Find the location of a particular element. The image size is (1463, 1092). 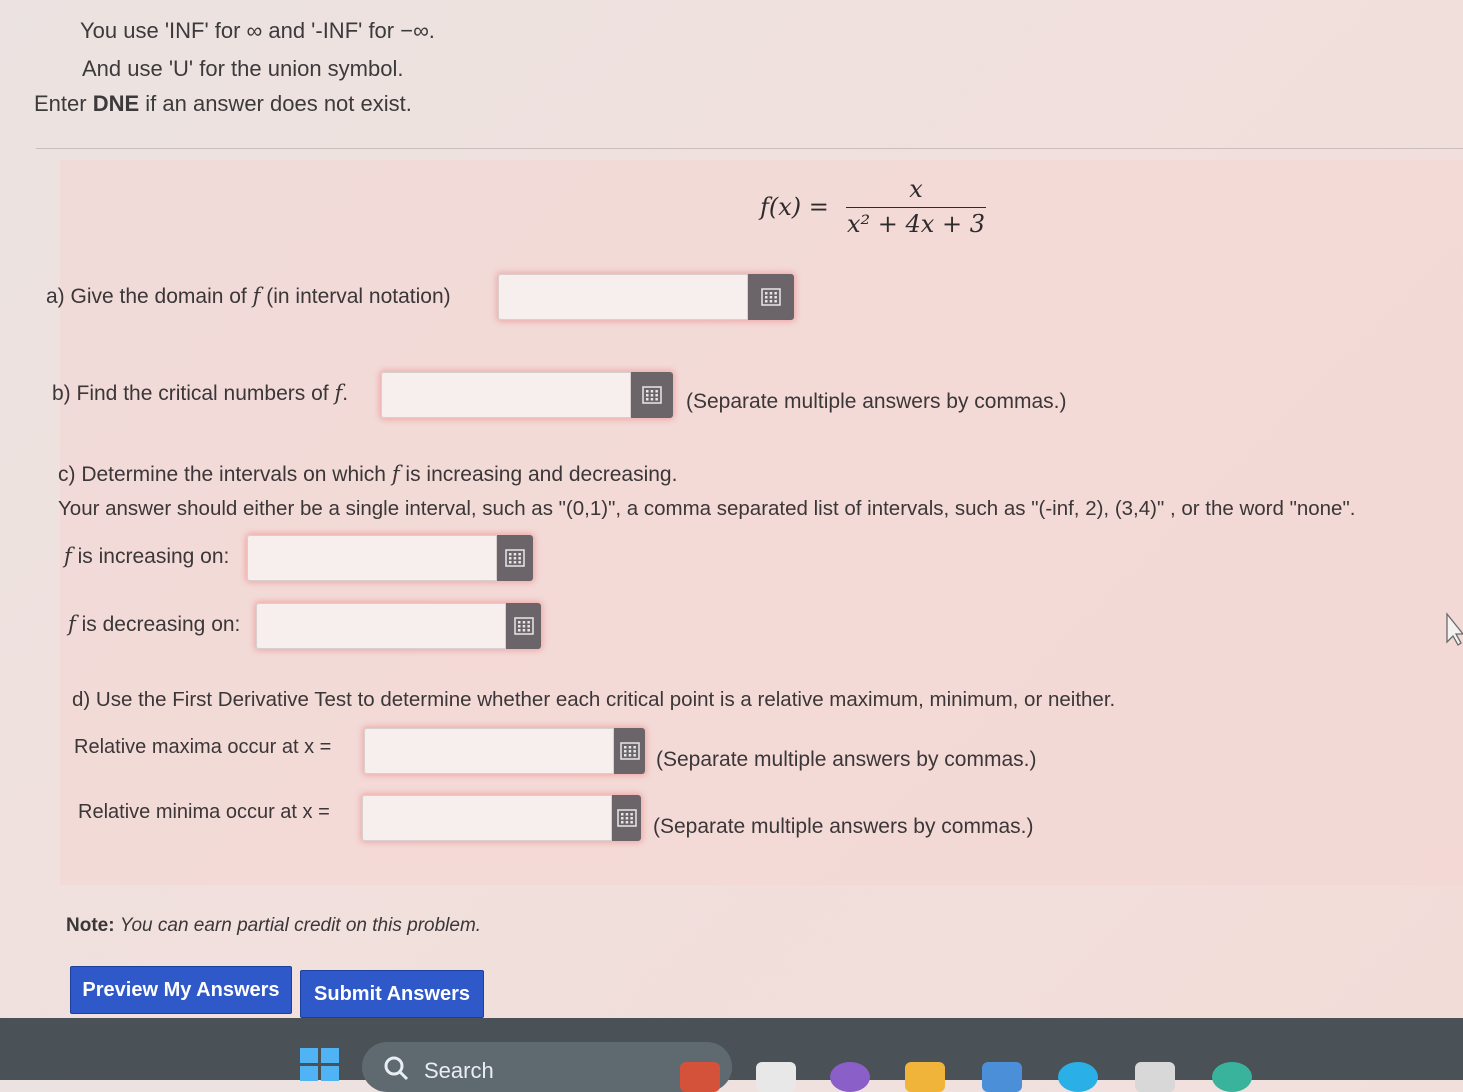

increasing-input is located at coordinates (372, 558).